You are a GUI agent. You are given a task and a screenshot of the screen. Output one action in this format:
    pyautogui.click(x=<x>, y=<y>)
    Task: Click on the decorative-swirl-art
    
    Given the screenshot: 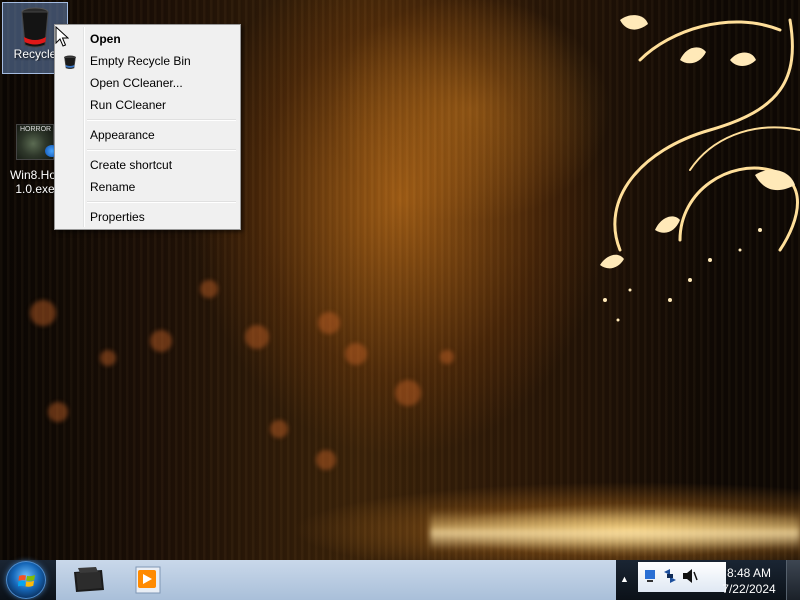 What is the action you would take?
    pyautogui.click(x=700, y=168)
    